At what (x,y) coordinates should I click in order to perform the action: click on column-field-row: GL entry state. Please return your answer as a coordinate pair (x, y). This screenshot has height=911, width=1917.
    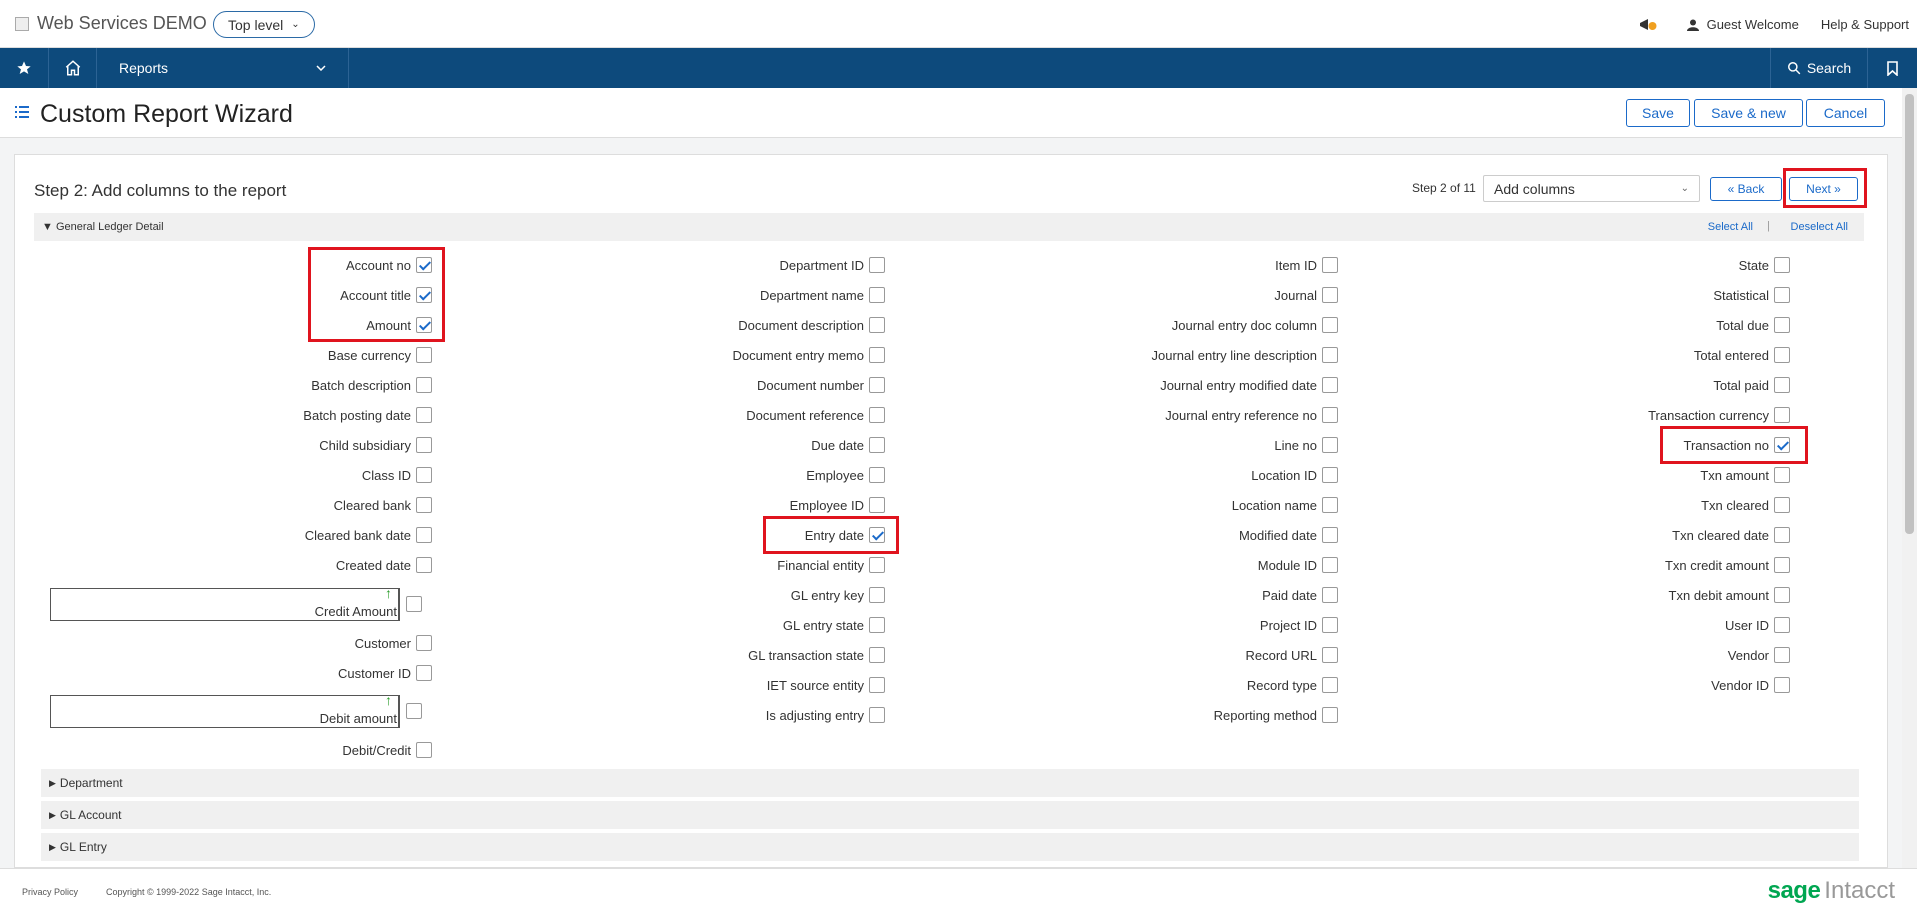
    Looking at the image, I should click on (715, 625).